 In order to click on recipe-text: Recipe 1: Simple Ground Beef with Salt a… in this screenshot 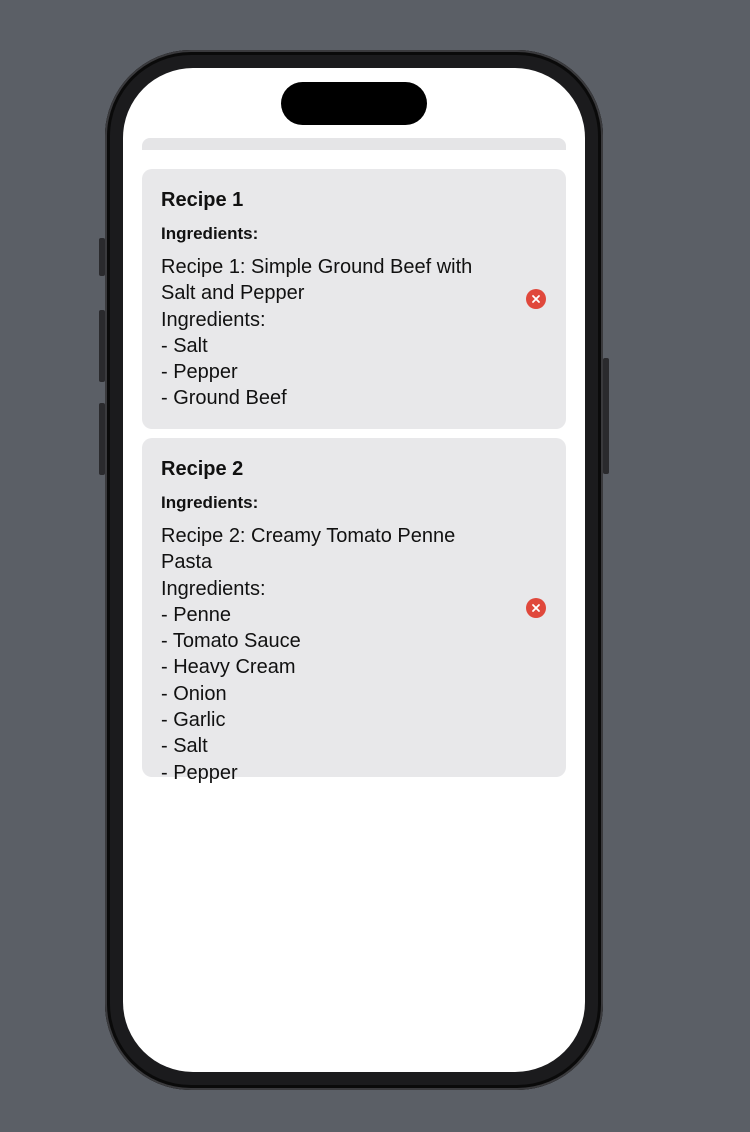, I will do `click(317, 333)`.